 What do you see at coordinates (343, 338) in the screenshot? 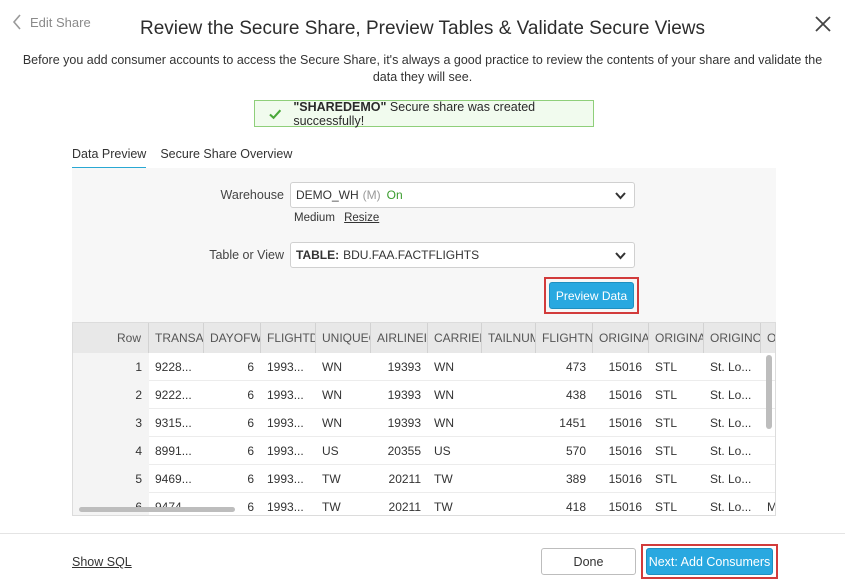
I see `column-header: UNIQUEC` at bounding box center [343, 338].